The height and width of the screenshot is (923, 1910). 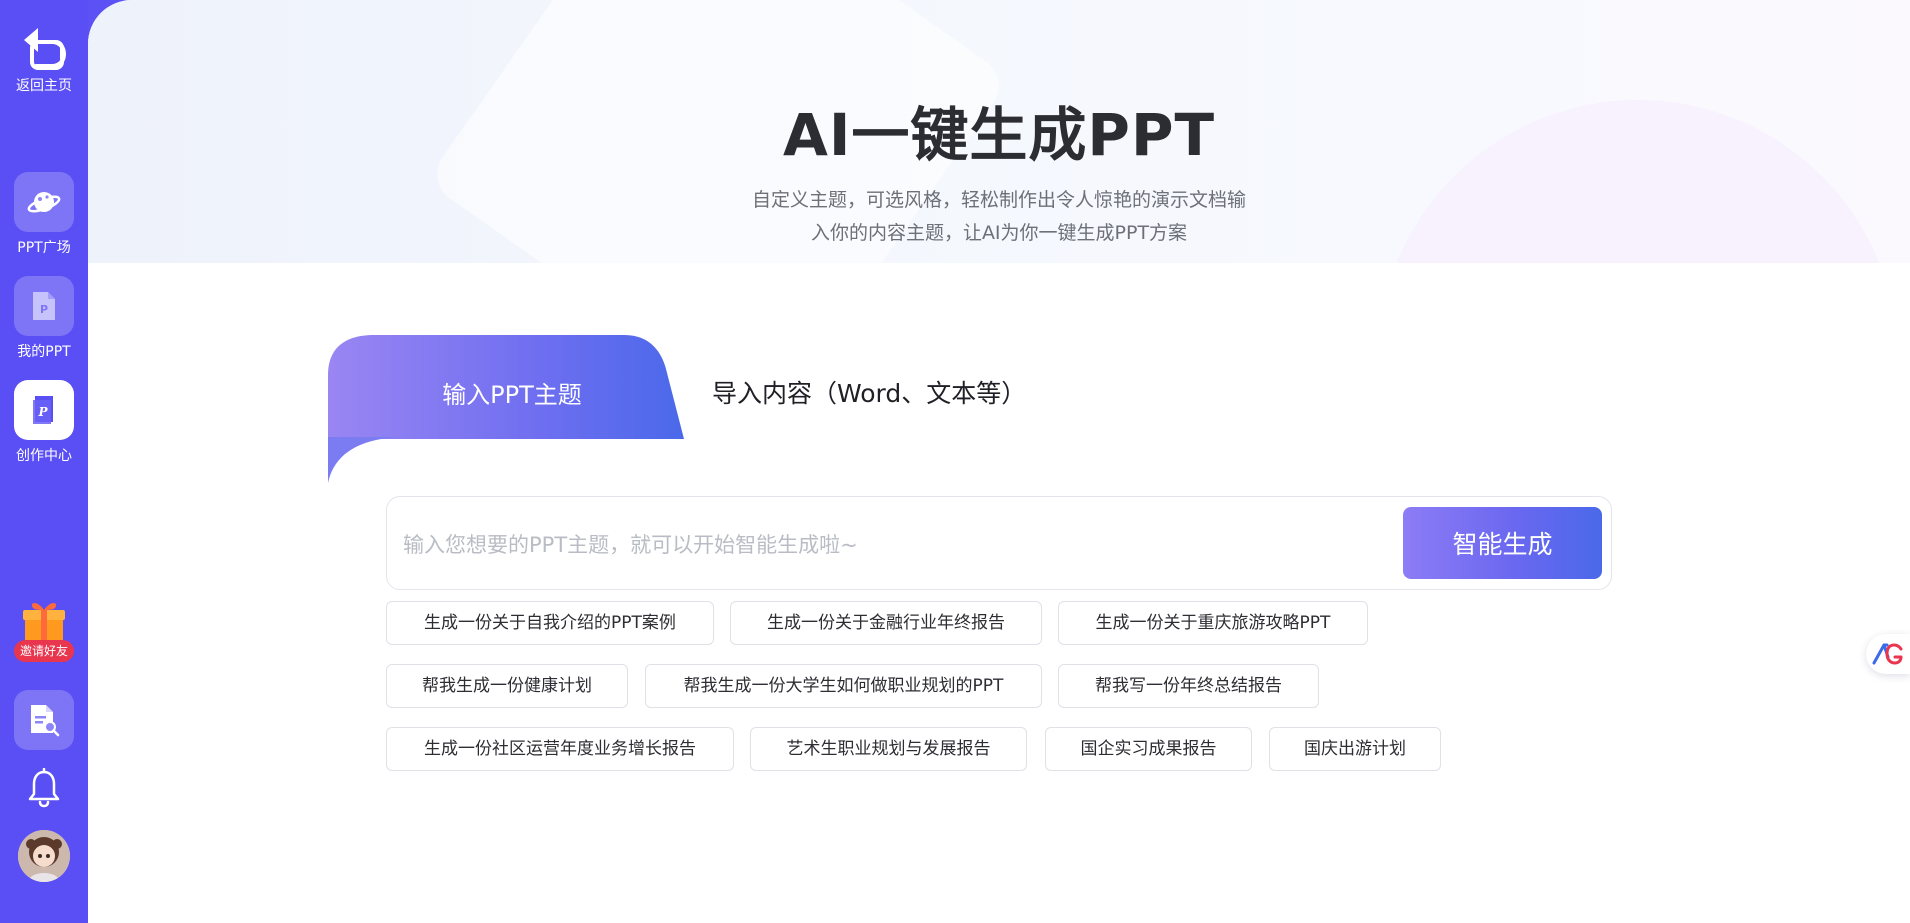 I want to click on bell-icon, so click(x=44, y=788).